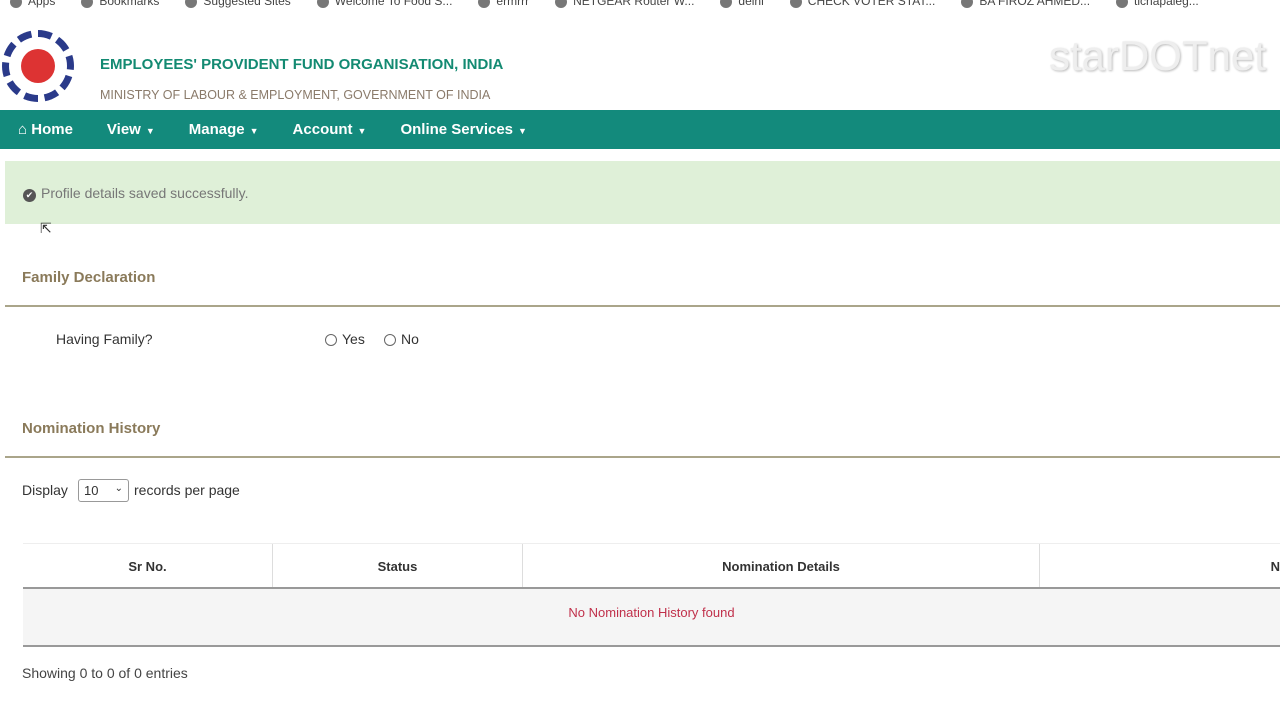 Image resolution: width=1280 pixels, height=720 pixels. Describe the element at coordinates (503, 6) in the screenshot. I see `bookmark: ermrrr` at that location.